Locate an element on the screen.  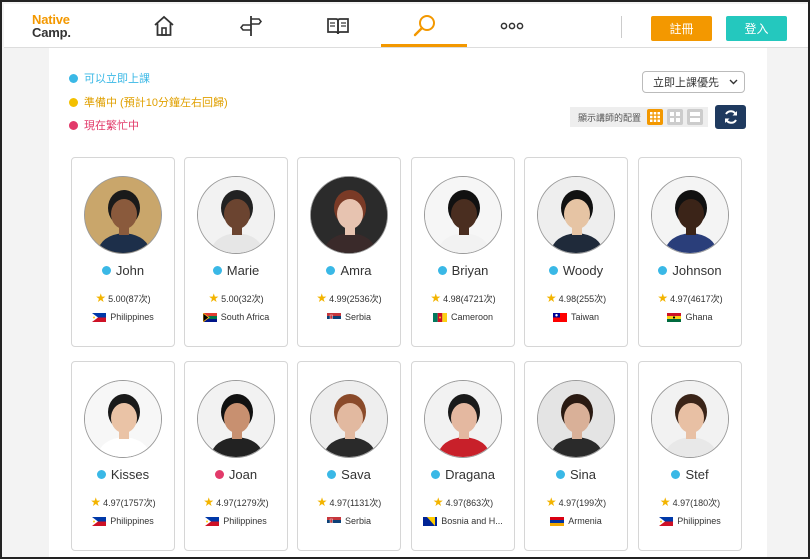
tutor-card: Kisses ★ 4.97(1757次) Philippines is located at coordinates (123, 456).